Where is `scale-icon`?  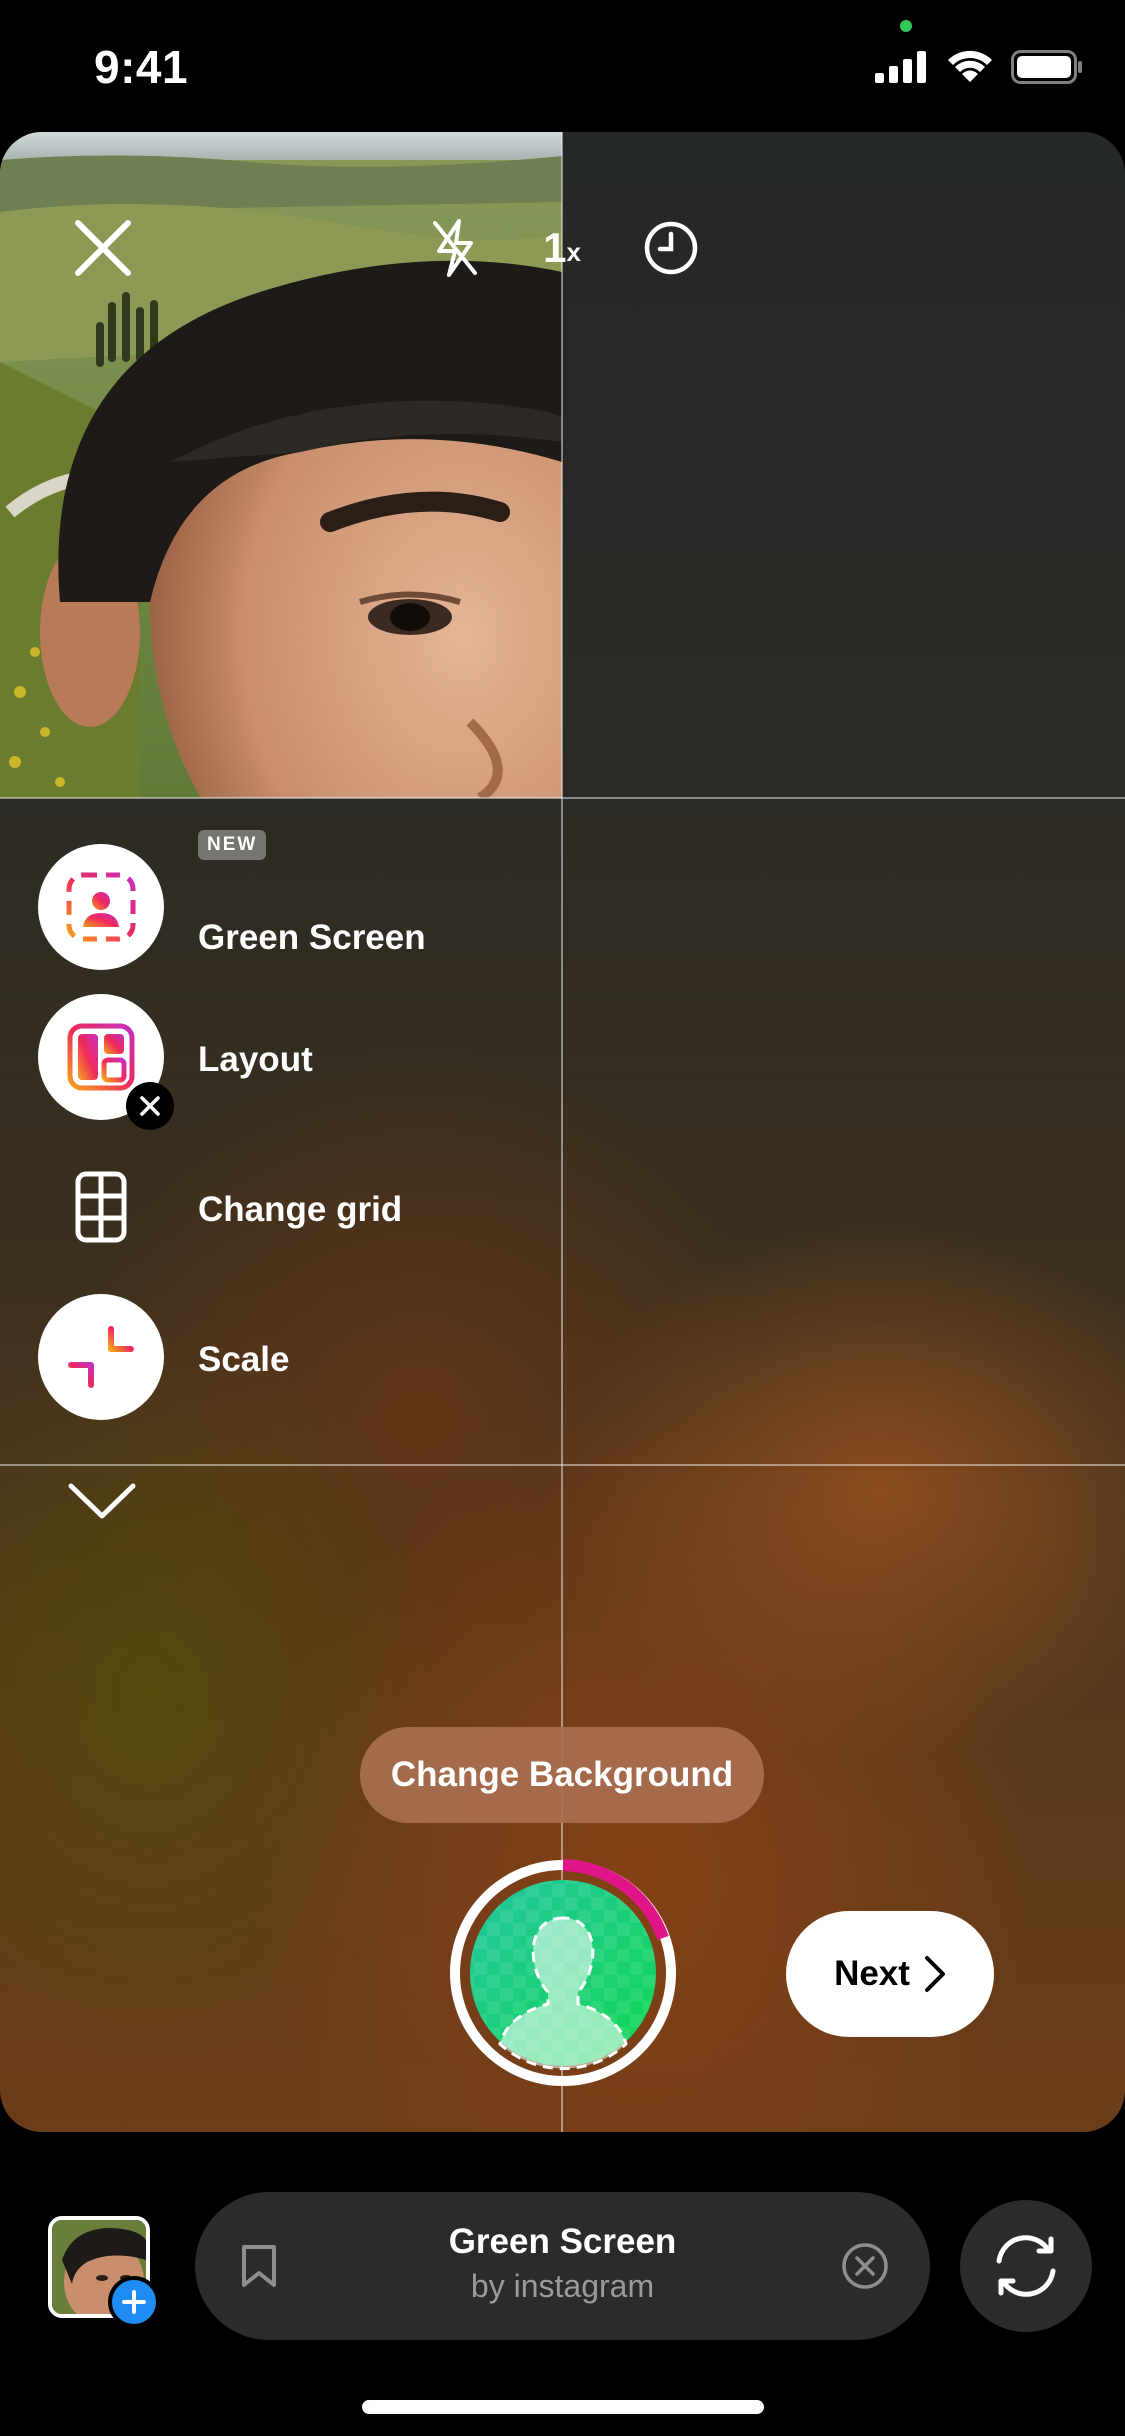 scale-icon is located at coordinates (101, 1357).